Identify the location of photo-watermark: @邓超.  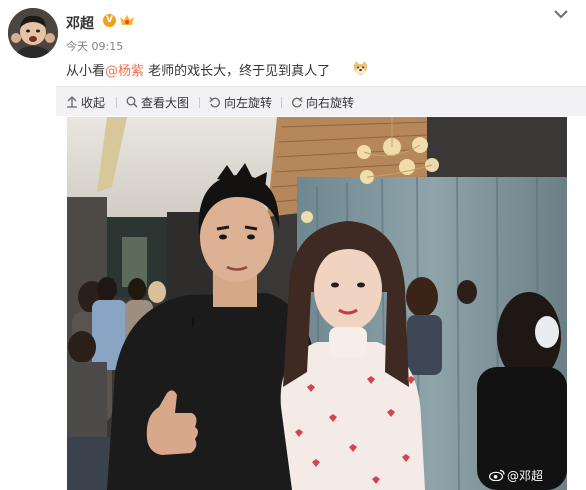
(515, 475).